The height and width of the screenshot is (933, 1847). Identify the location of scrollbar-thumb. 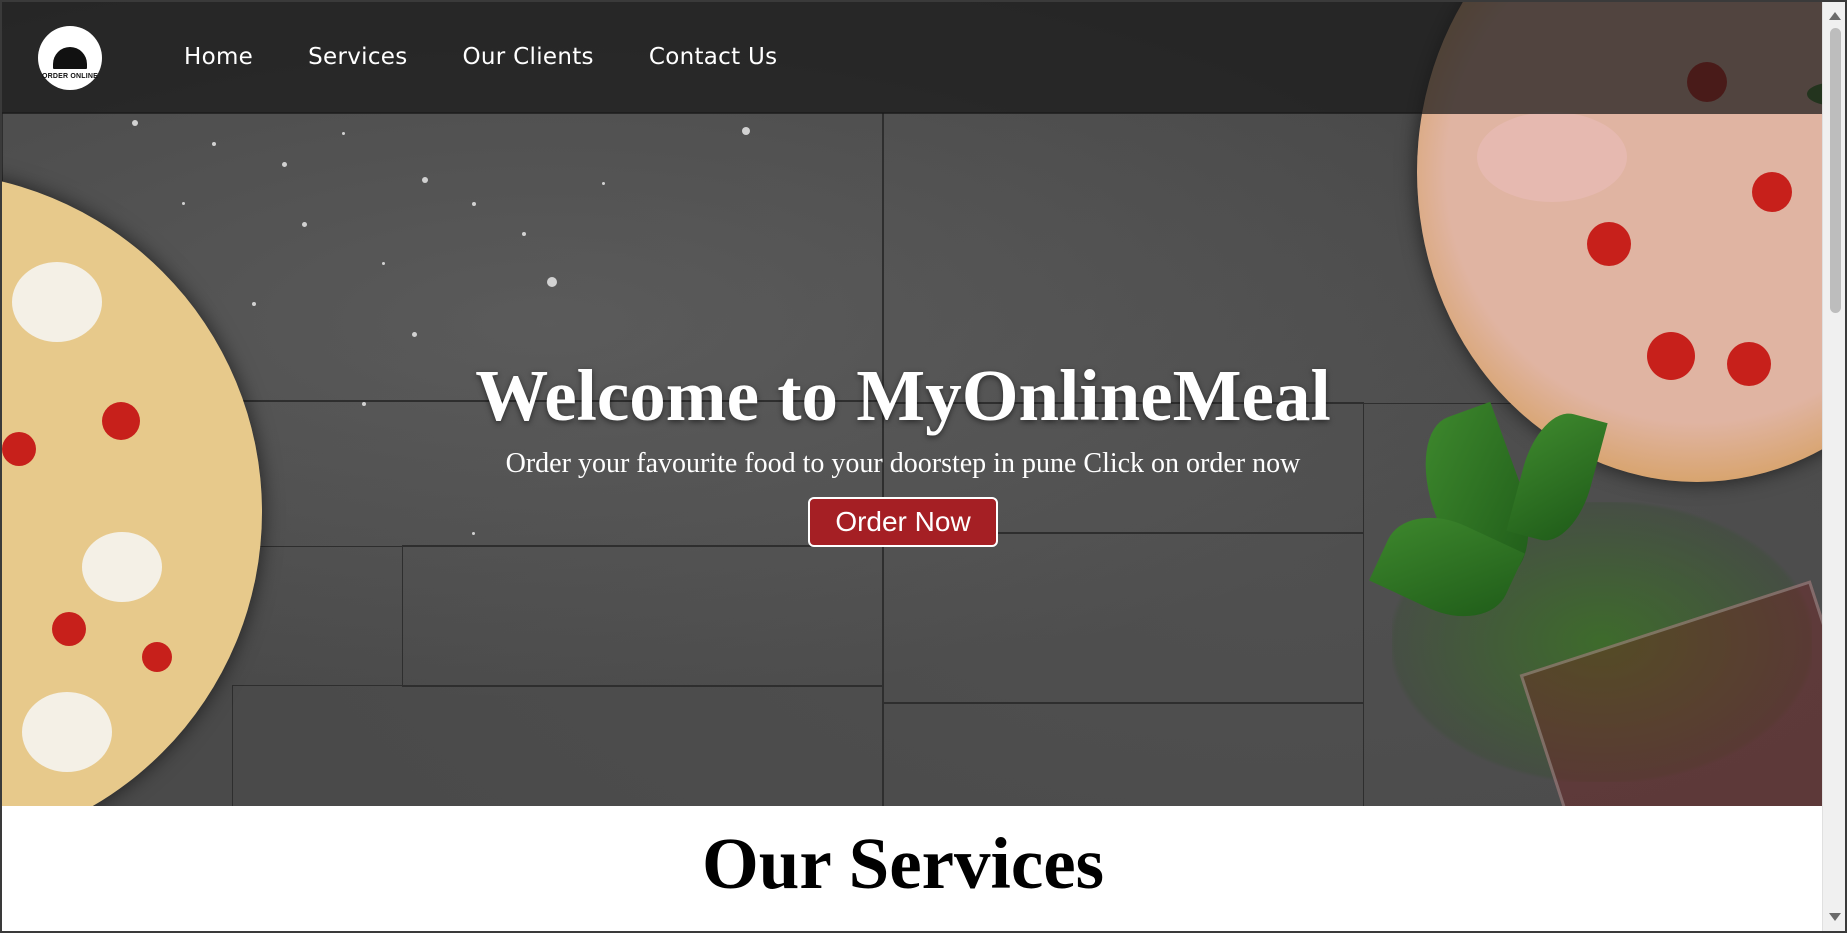
(1835, 170).